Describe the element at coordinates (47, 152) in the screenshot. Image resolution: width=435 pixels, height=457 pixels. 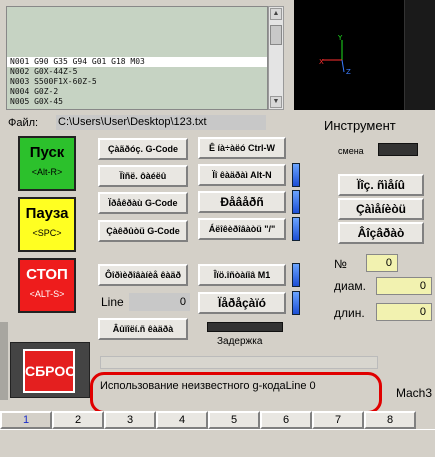
I see `start-title: Пуск` at that location.